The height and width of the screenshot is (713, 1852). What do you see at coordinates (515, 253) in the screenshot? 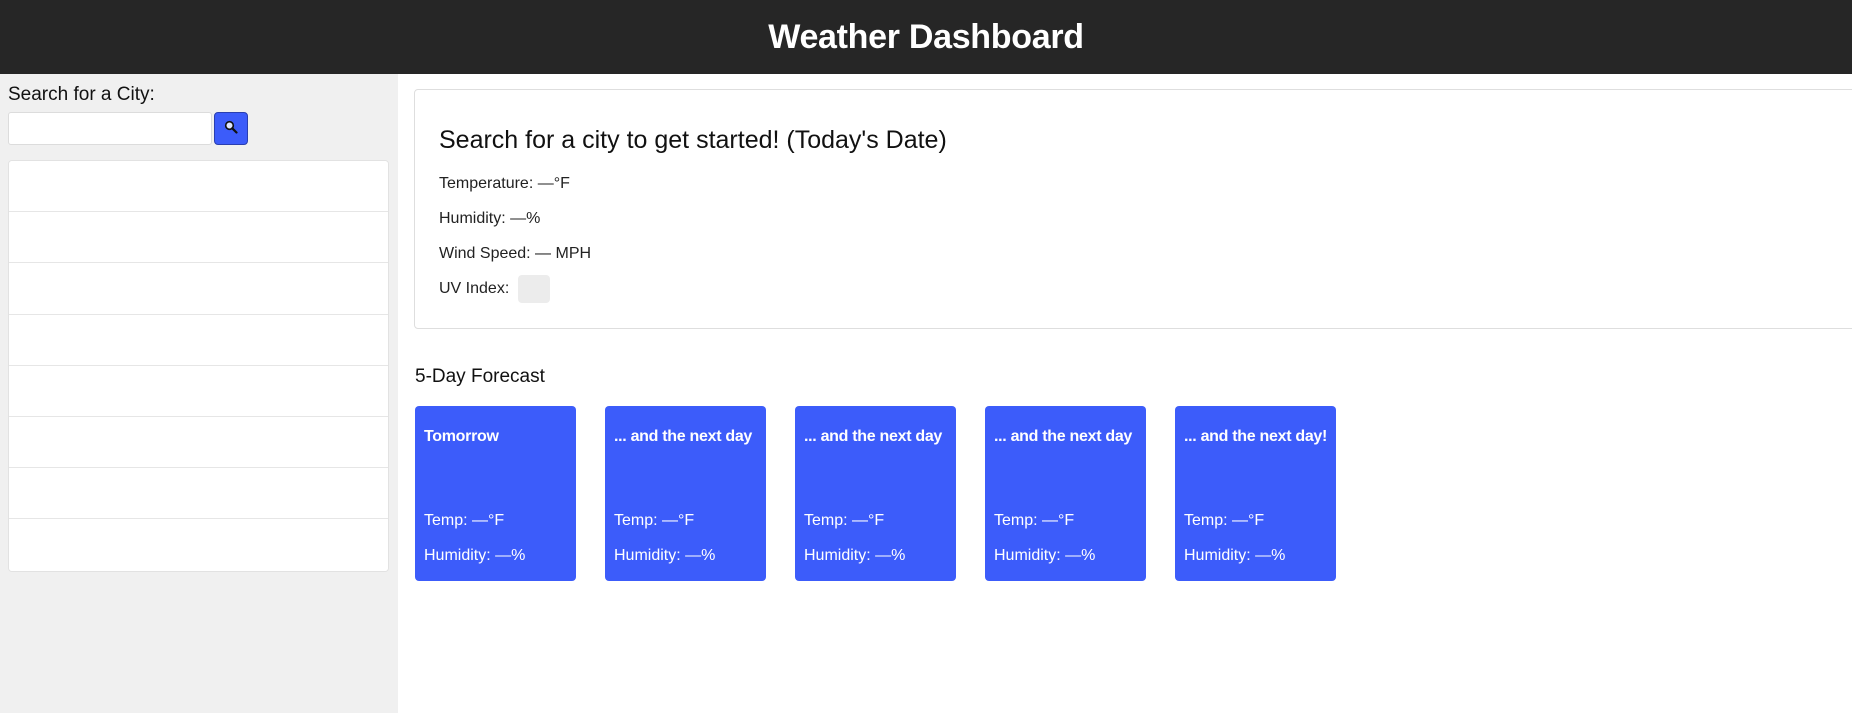
I see `current-wind-speed: Wind Speed: — MPH` at bounding box center [515, 253].